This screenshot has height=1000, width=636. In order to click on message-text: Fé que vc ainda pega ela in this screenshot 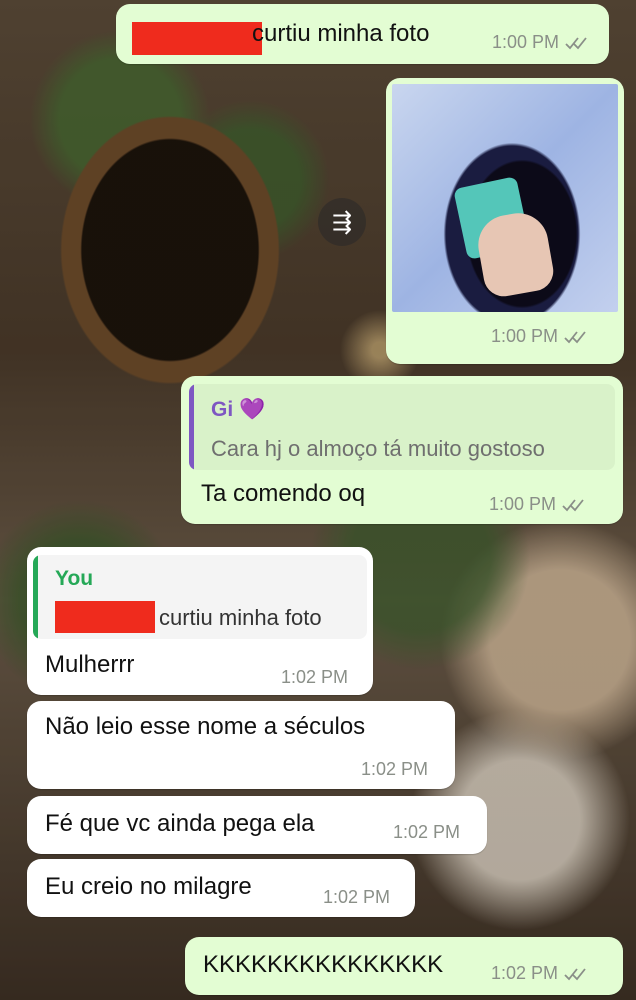, I will do `click(180, 823)`.